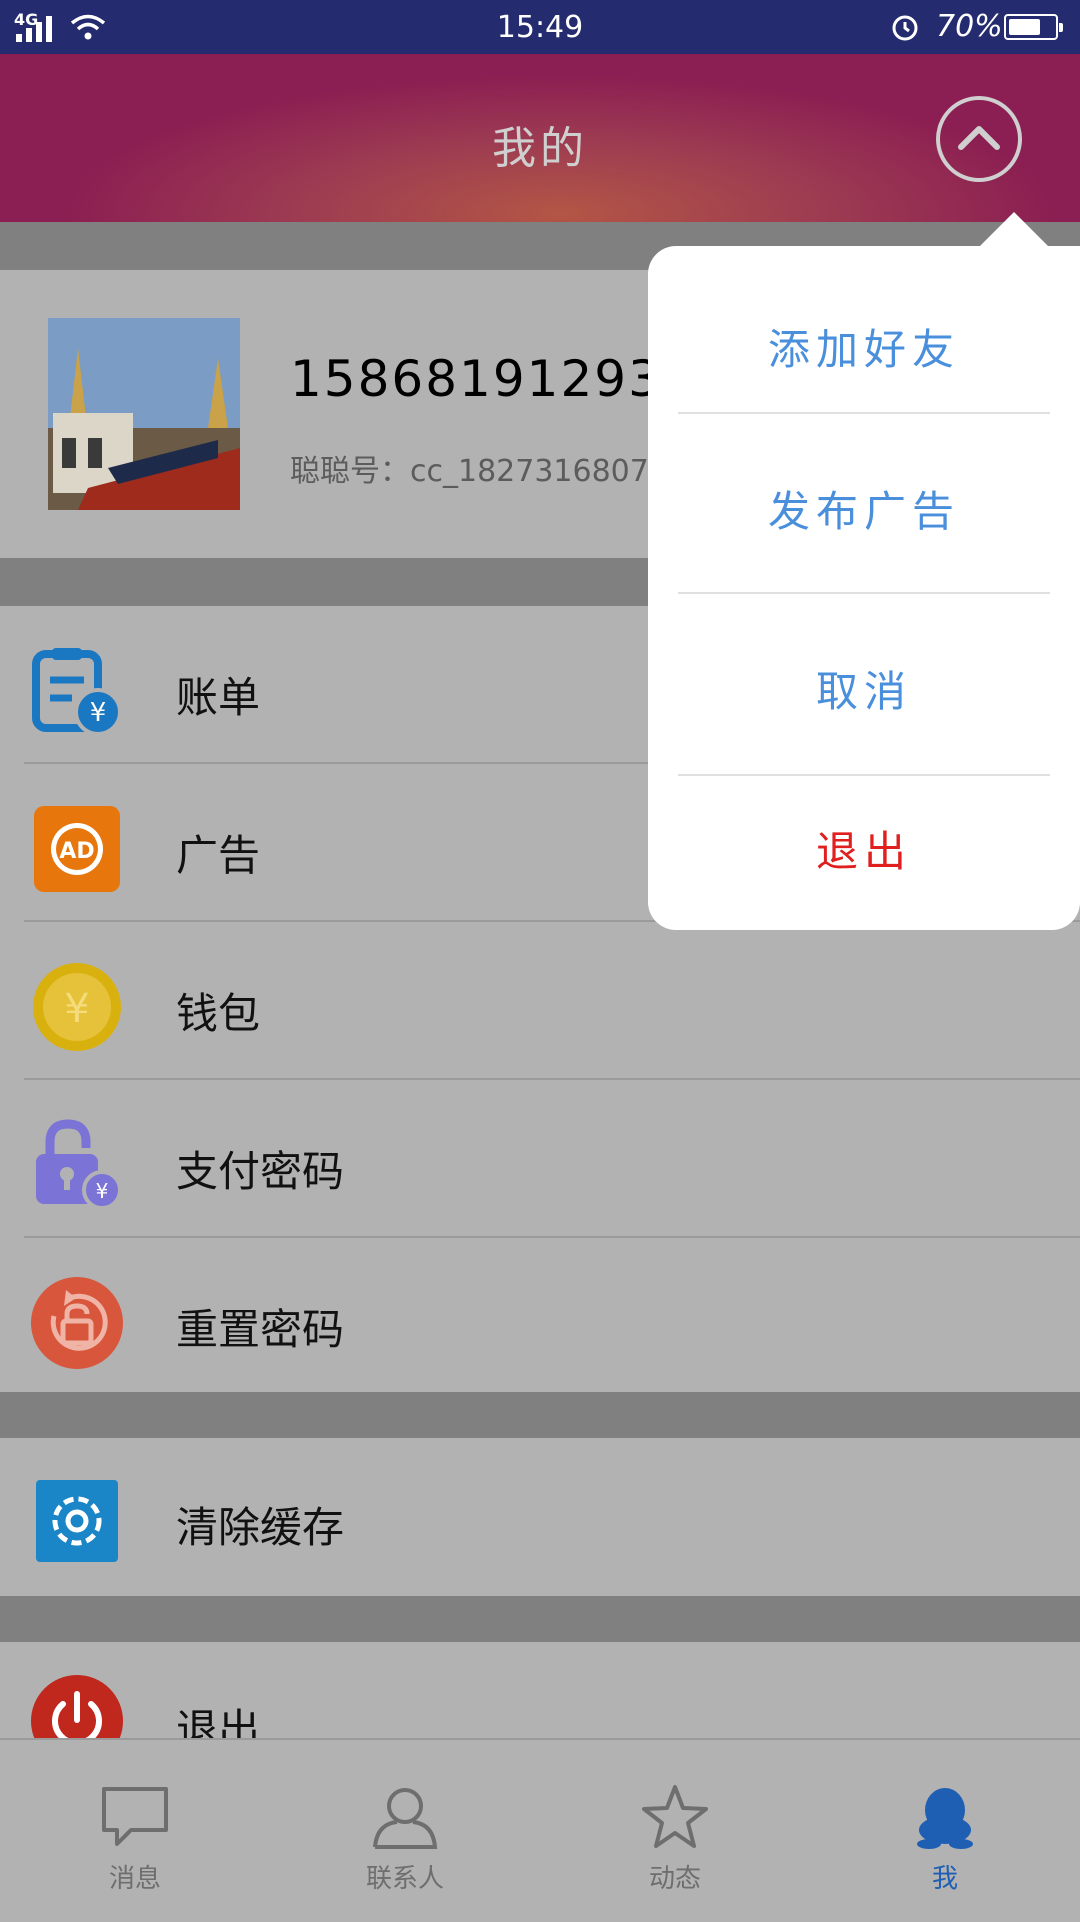  I want to click on menu-item-label: 清除缓存, so click(260, 1527).